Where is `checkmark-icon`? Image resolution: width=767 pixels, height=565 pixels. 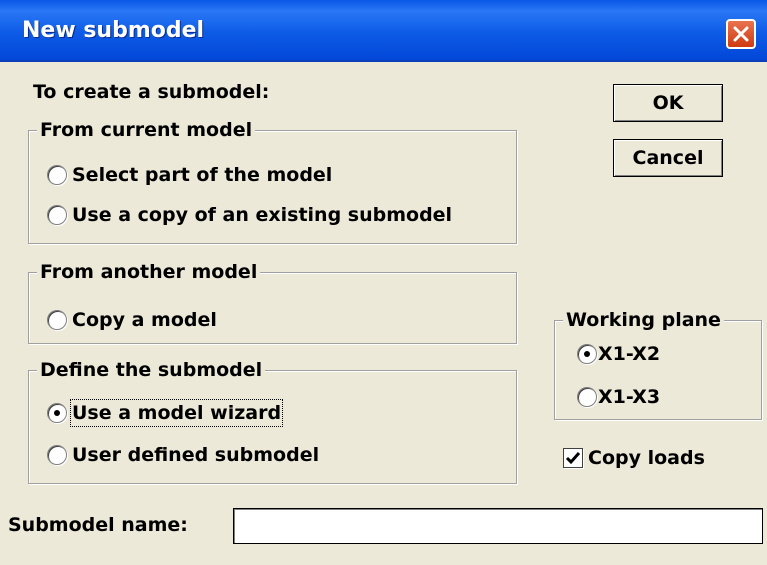 checkmark-icon is located at coordinates (573, 458).